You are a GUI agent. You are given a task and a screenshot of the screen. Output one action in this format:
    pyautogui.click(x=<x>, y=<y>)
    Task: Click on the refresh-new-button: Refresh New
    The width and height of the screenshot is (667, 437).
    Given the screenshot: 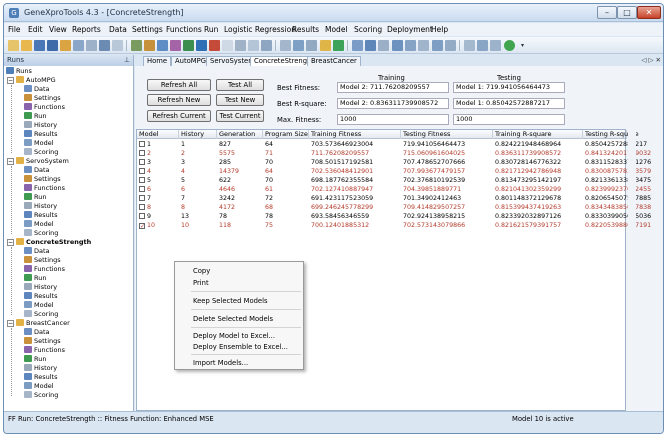 What is the action you would take?
    pyautogui.click(x=179, y=100)
    